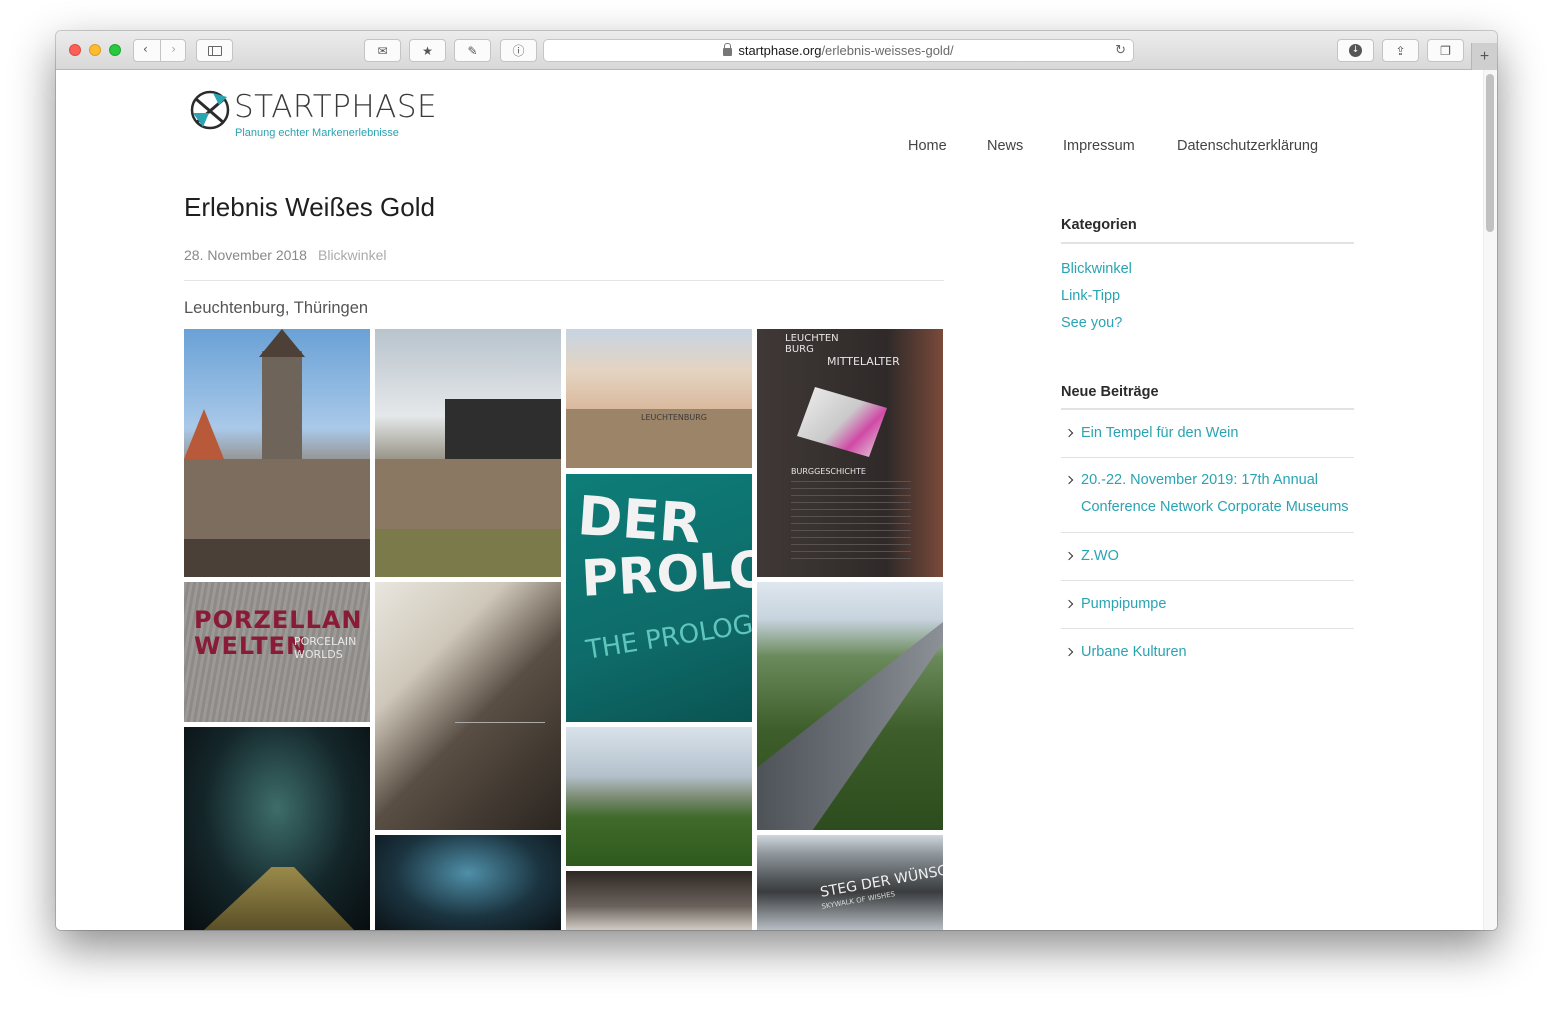 This screenshot has height=1011, width=1553. Describe the element at coordinates (277, 828) in the screenshot. I see `gallery-image-dark-forest-path` at that location.